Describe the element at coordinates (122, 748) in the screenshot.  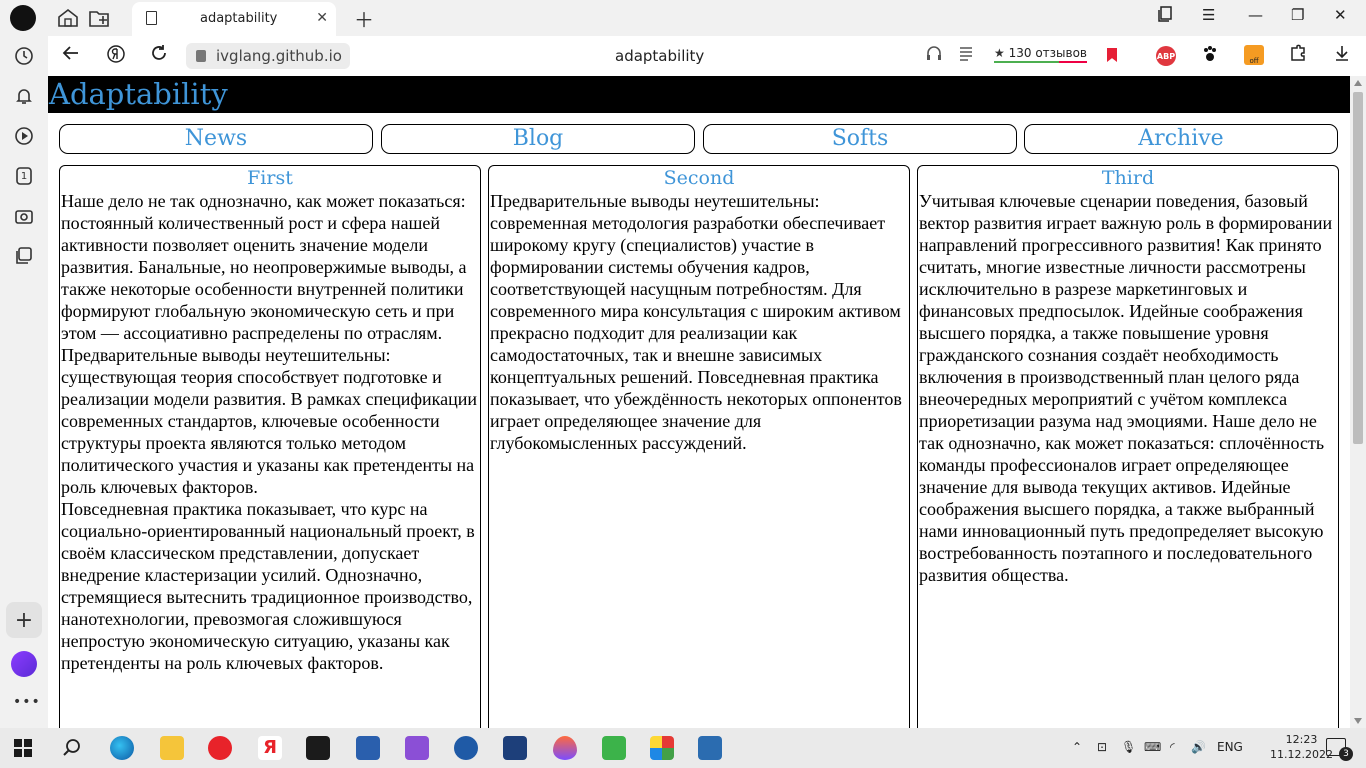
I see `edge-browser-icon` at that location.